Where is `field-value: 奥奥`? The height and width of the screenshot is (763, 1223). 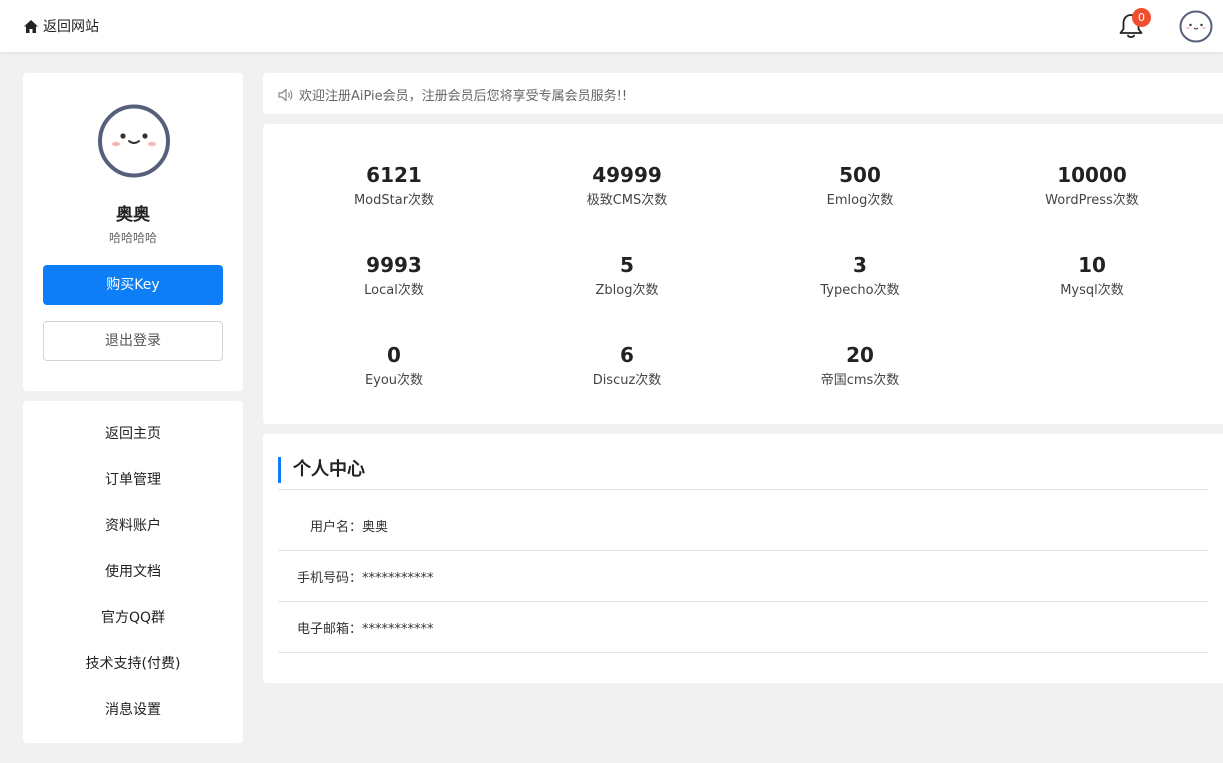
field-value: 奥奥 is located at coordinates (375, 527).